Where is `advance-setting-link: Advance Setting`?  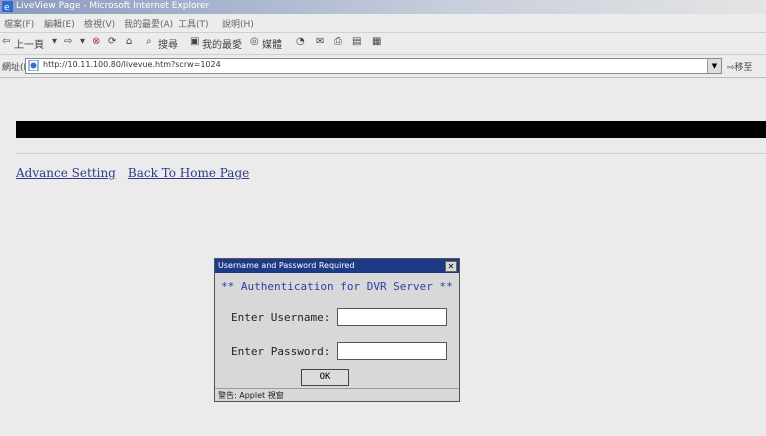 advance-setting-link: Advance Setting is located at coordinates (66, 173).